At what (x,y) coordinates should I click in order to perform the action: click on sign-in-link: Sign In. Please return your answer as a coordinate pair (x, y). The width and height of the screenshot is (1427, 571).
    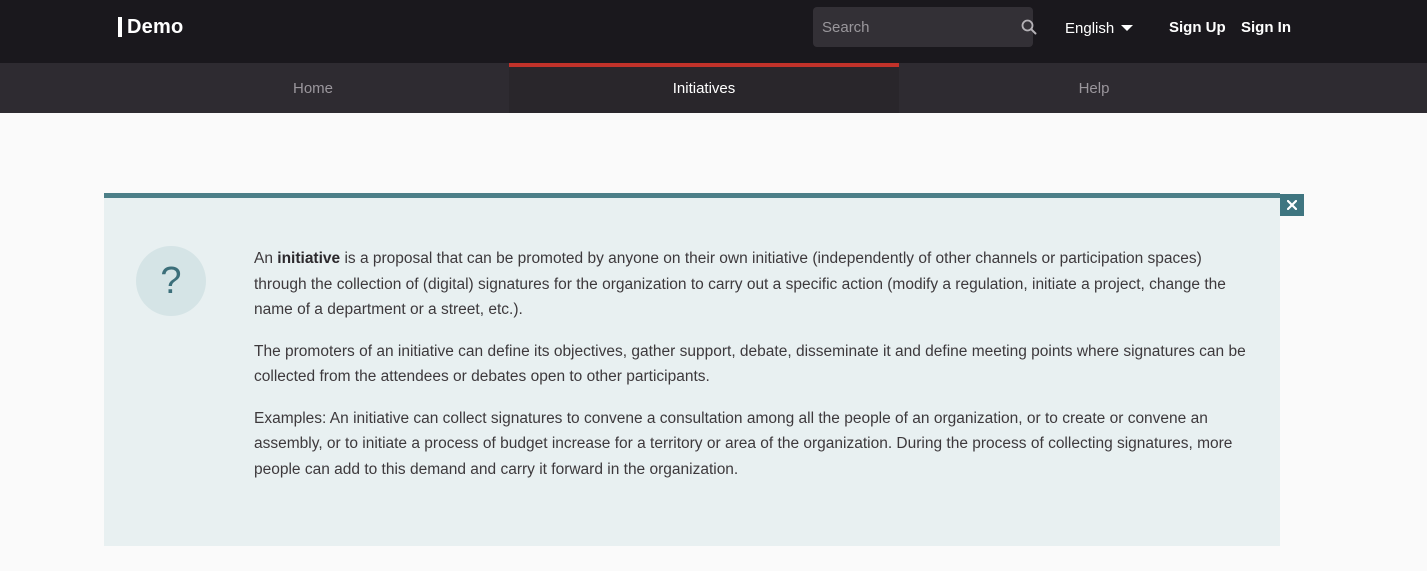
    Looking at the image, I should click on (1266, 28).